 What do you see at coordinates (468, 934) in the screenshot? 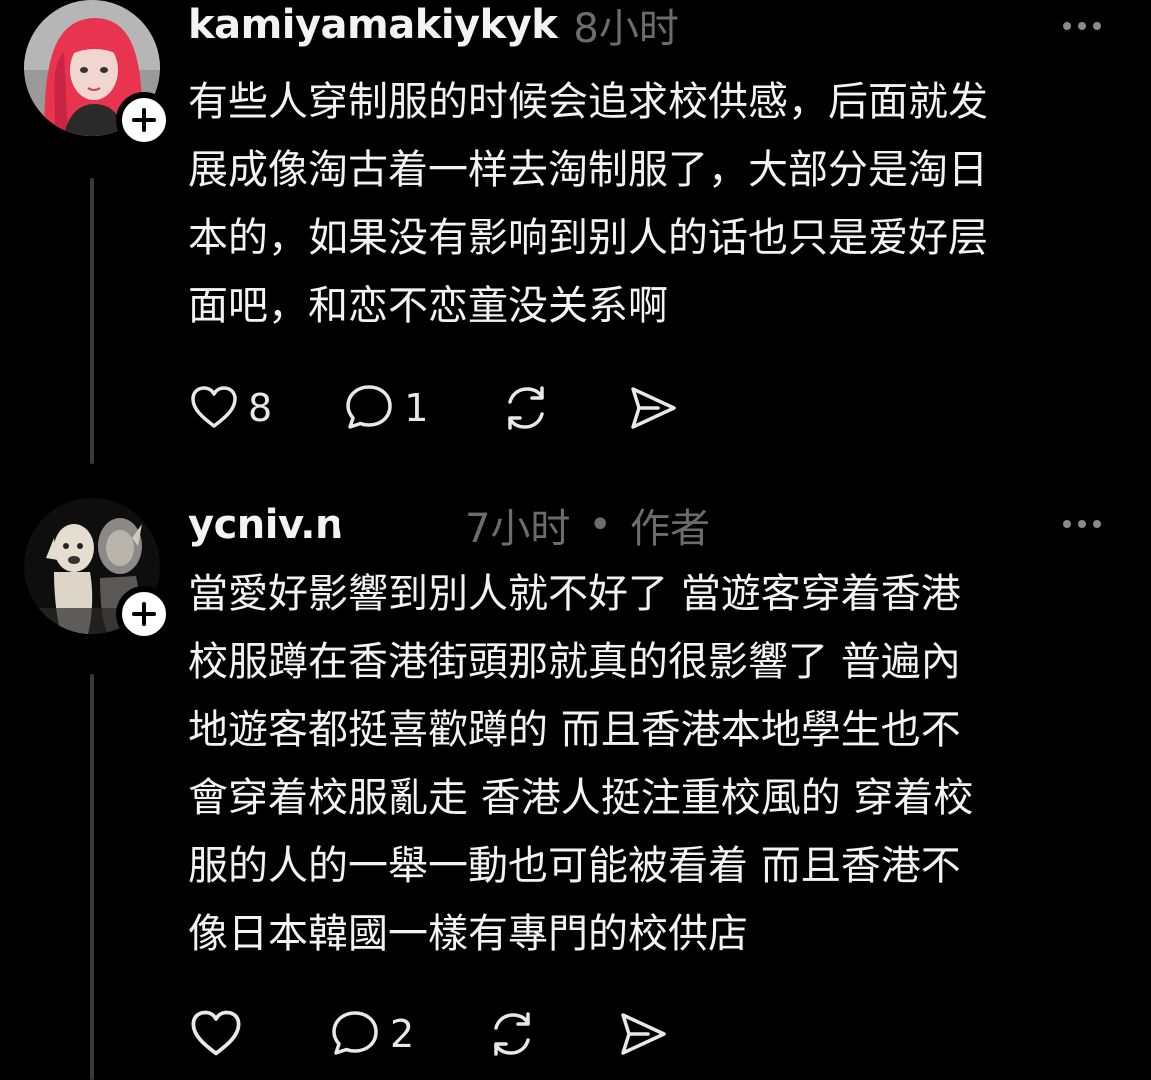
I see `text-line: 像日本韓國一樣有專門的校供店` at bounding box center [468, 934].